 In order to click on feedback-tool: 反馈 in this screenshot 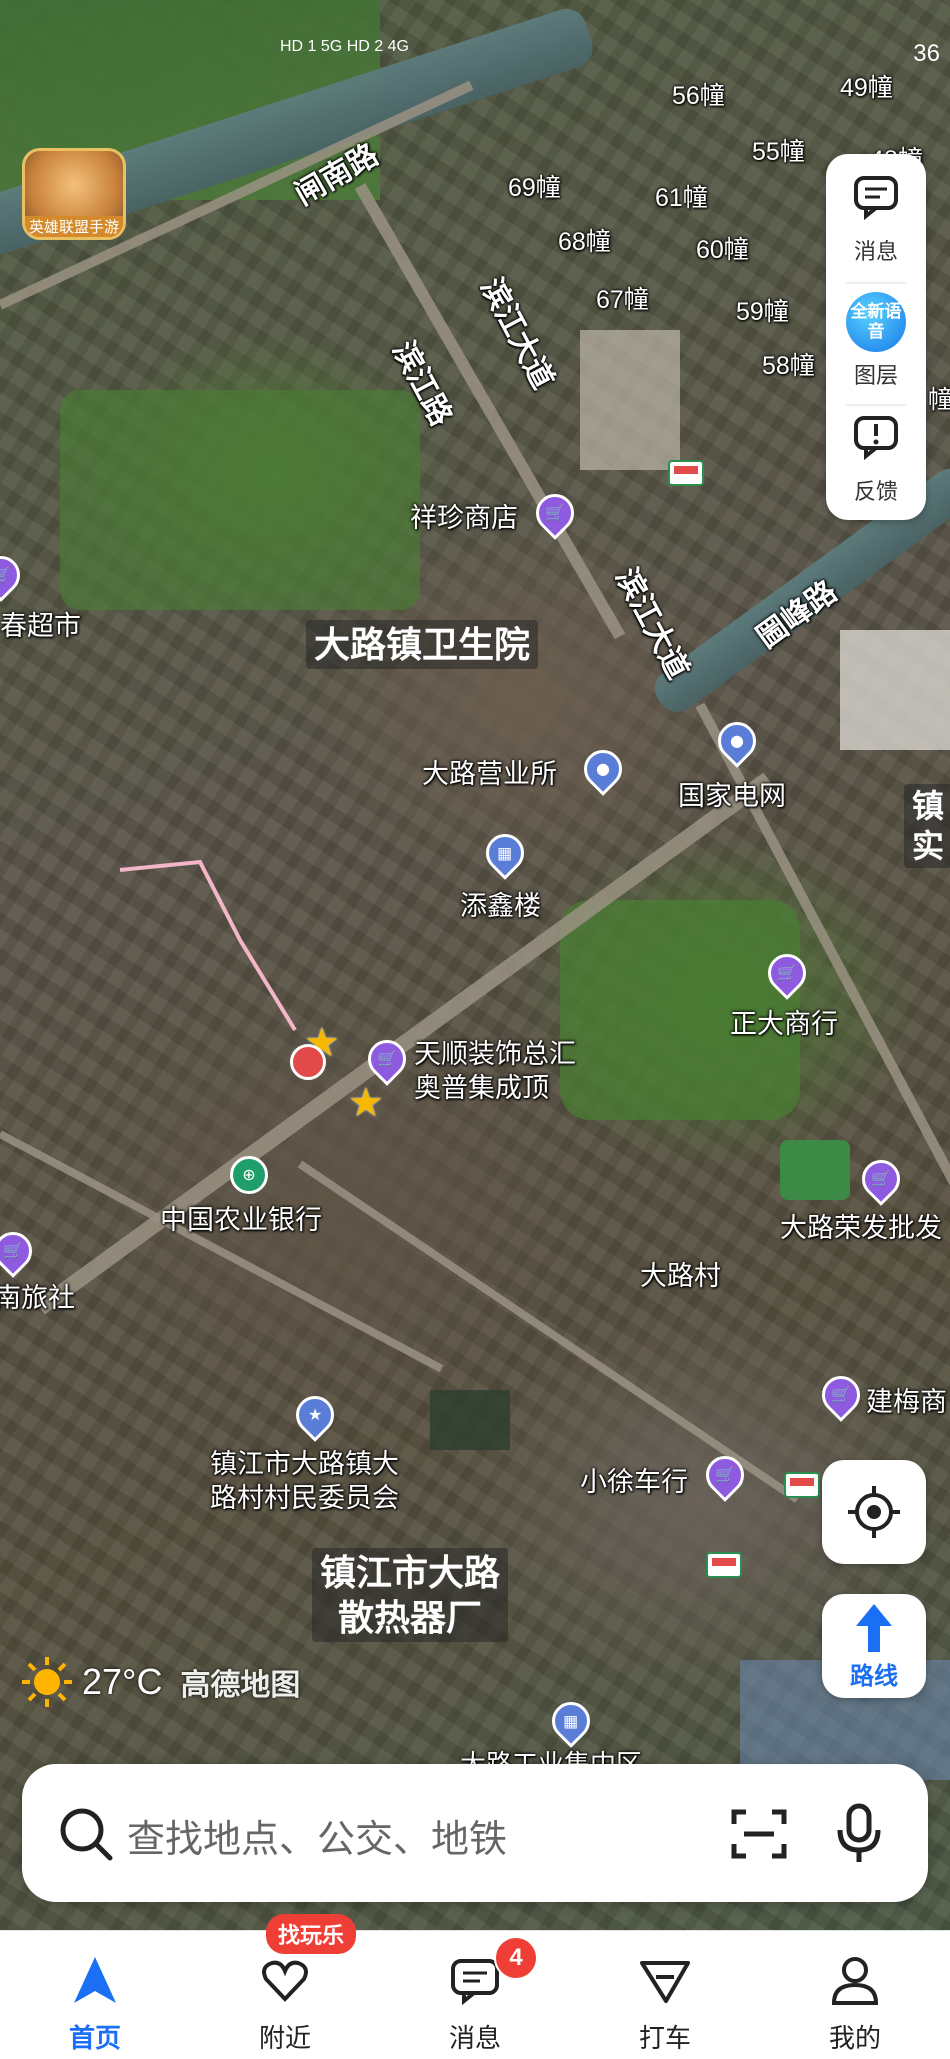, I will do `click(876, 459)`.